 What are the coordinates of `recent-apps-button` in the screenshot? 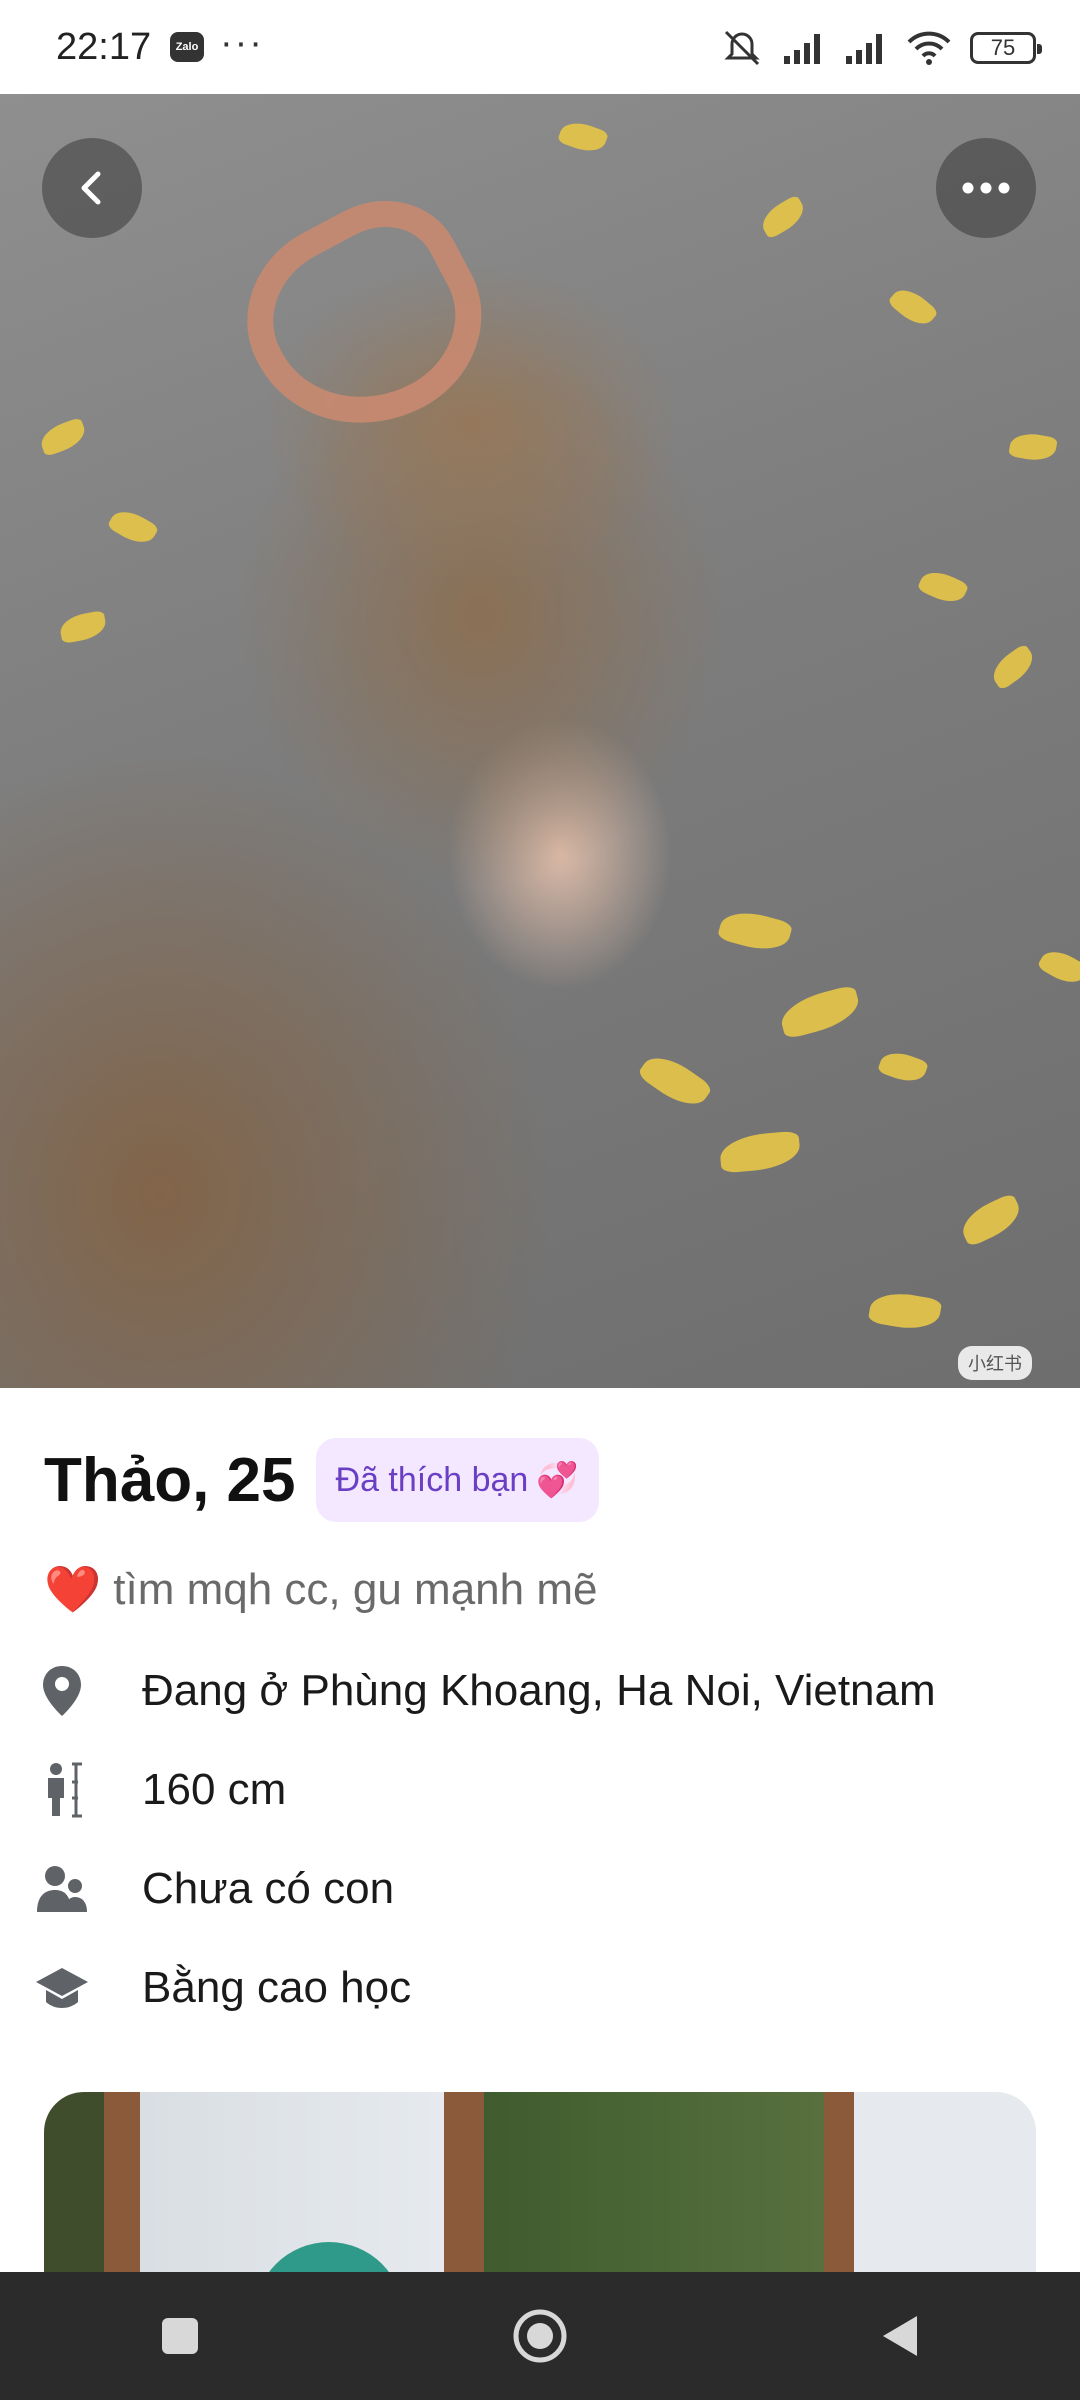 It's located at (180, 2336).